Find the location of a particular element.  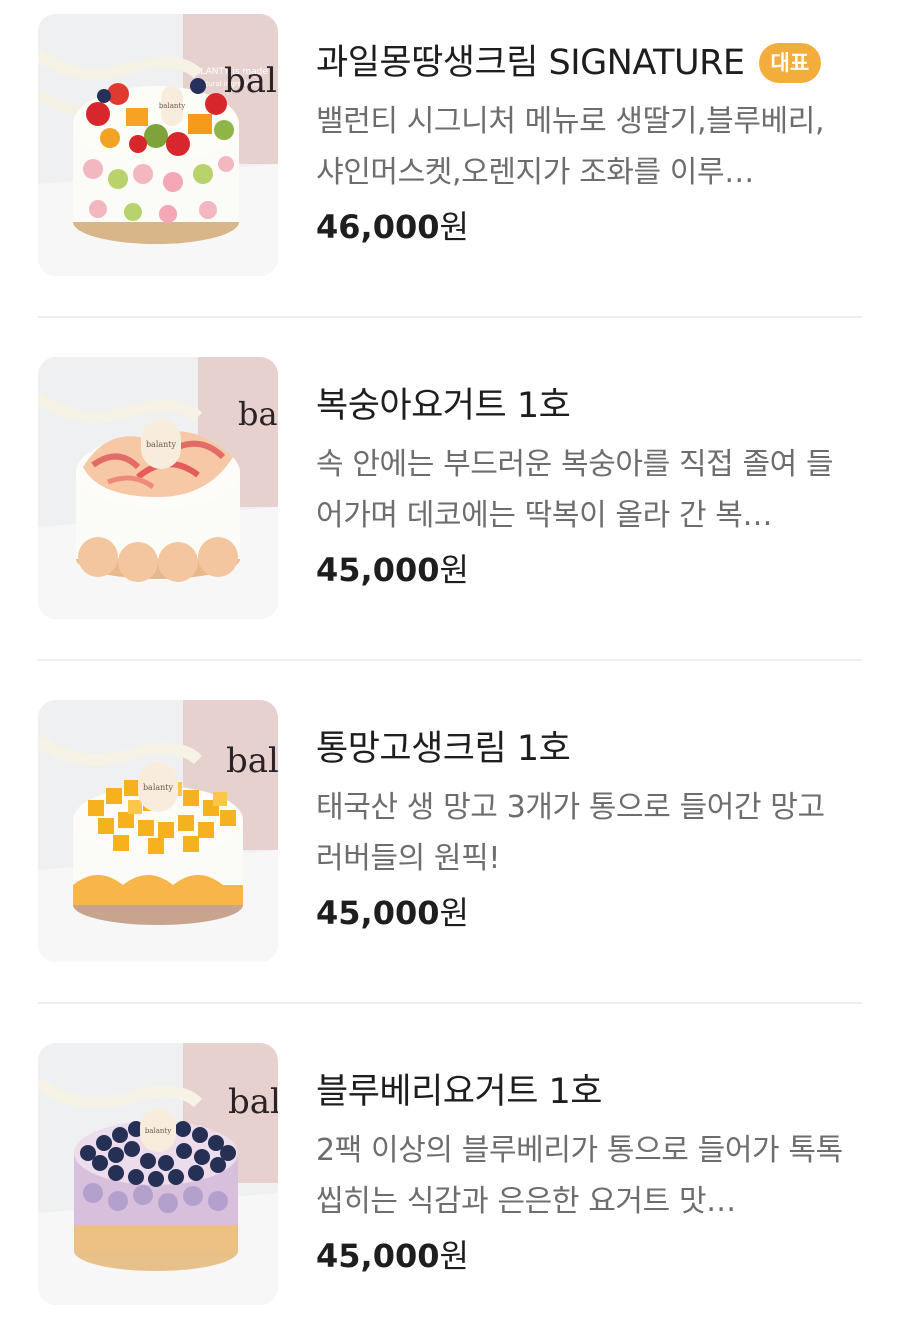

cake-image: BALANTY is made natural ingredients bal is located at coordinates (158, 145).